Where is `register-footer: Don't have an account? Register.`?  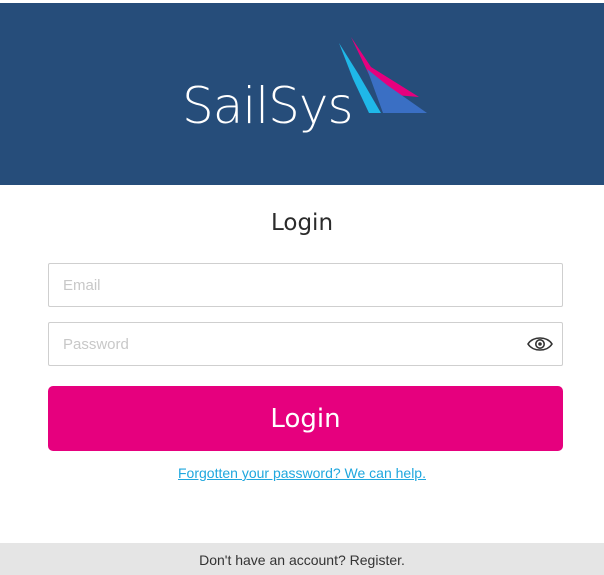
register-footer: Don't have an account? Register. is located at coordinates (302, 559).